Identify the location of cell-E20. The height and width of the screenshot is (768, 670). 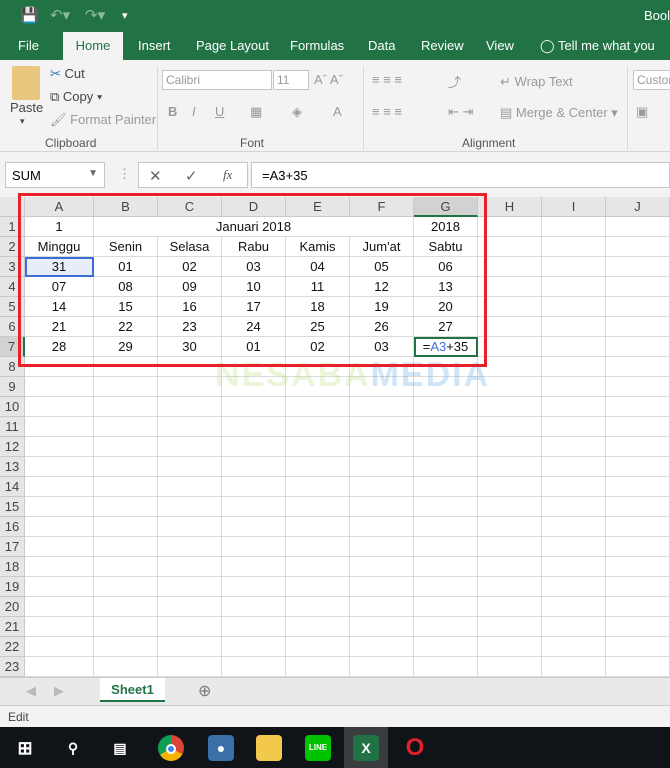
(318, 607).